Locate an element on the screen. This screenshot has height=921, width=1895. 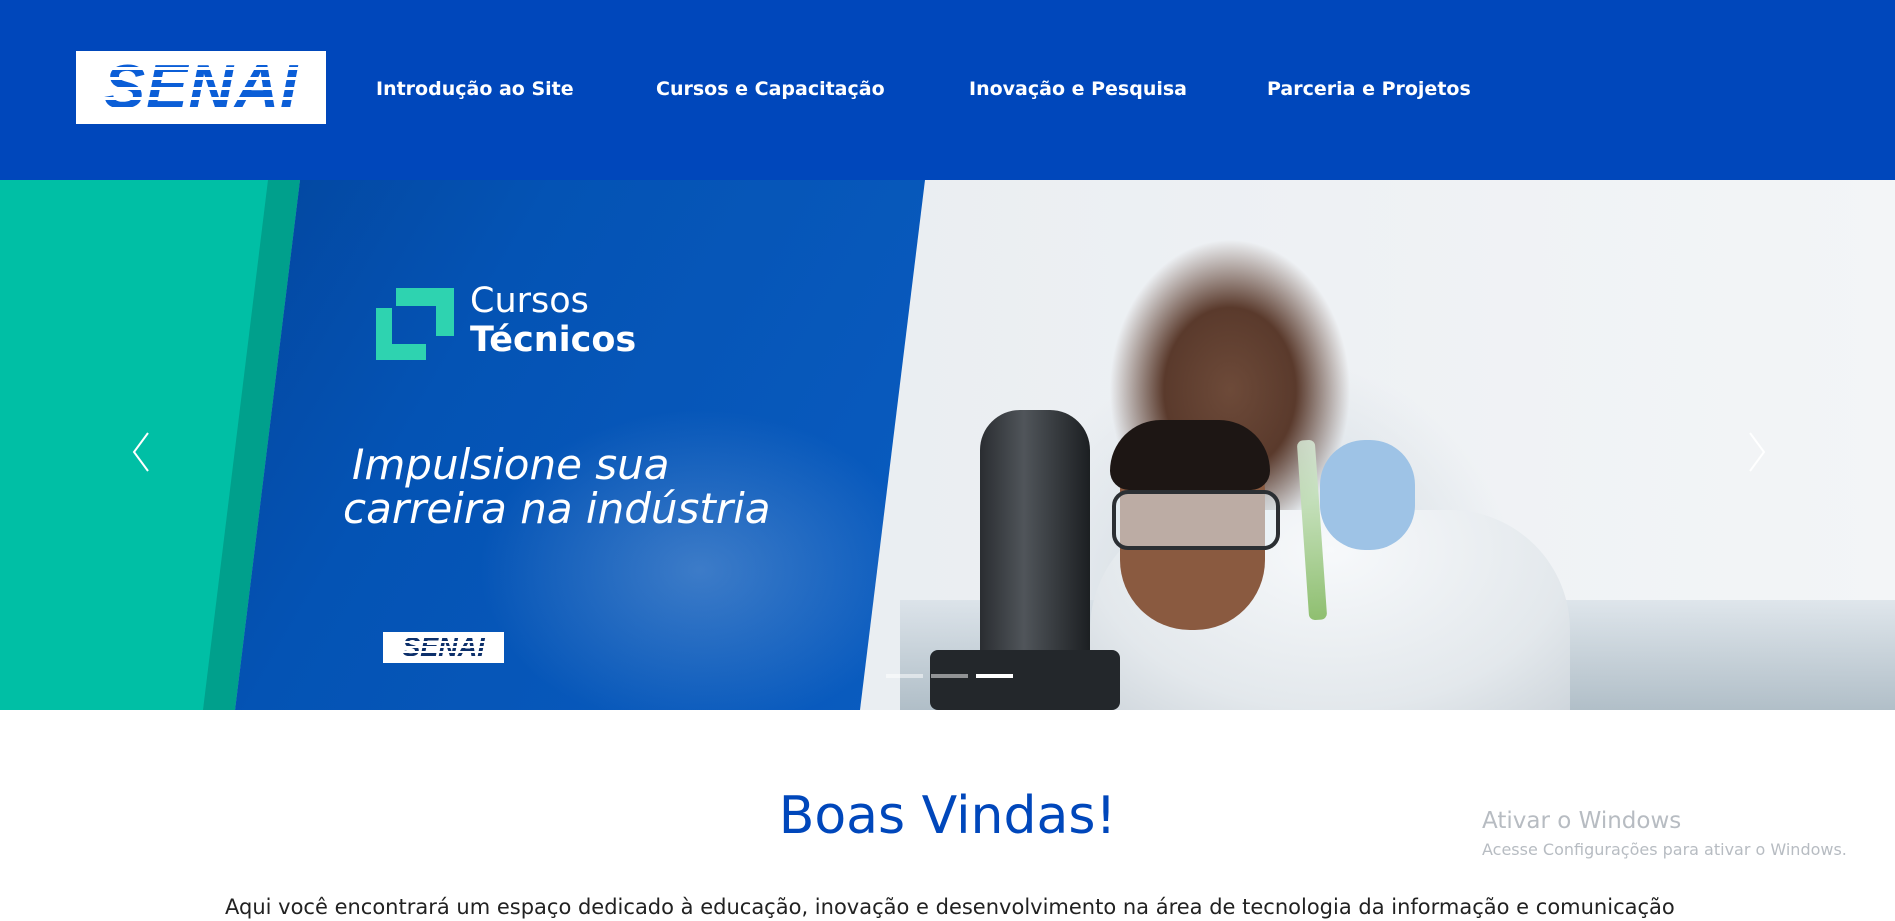
slide-senai-logo: SENAI is located at coordinates (443, 647).